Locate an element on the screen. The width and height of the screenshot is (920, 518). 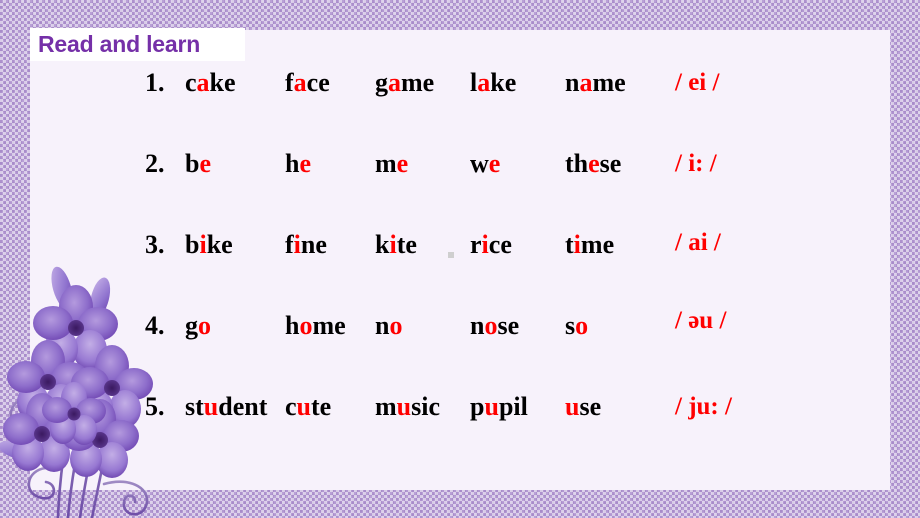
vocab-word: these is located at coordinates (593, 164).